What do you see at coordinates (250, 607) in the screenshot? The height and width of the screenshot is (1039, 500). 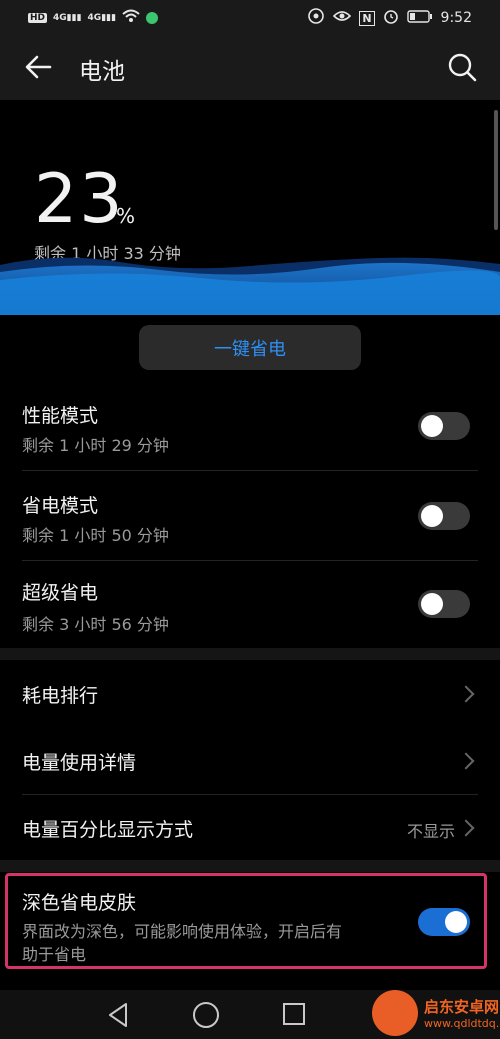 I see `mode-row-ultra-saving: 超级省电 剩余 3 小时 56 分钟` at bounding box center [250, 607].